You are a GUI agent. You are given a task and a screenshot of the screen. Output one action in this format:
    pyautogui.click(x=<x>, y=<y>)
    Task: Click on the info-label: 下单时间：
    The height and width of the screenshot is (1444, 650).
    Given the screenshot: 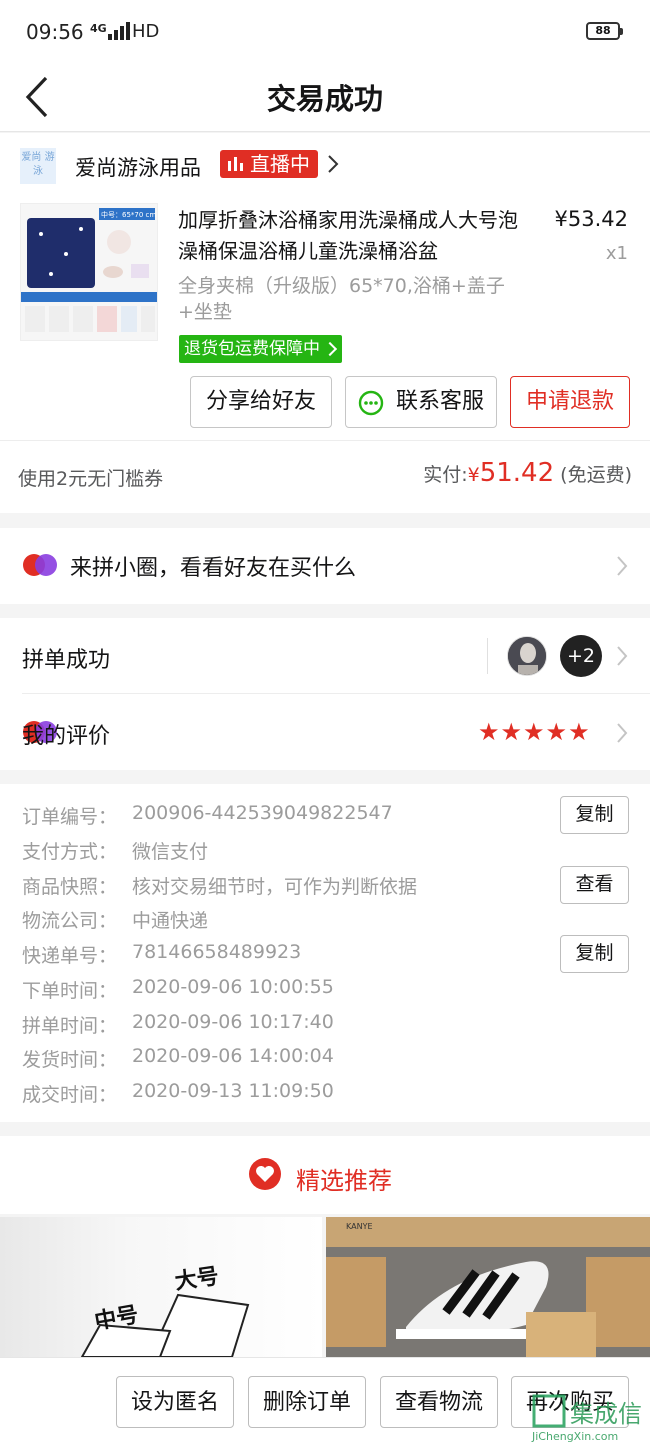 What is the action you would take?
    pyautogui.click(x=70, y=991)
    